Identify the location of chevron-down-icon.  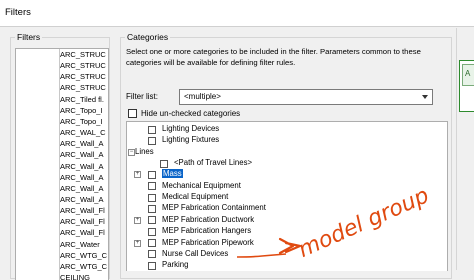
(425, 97).